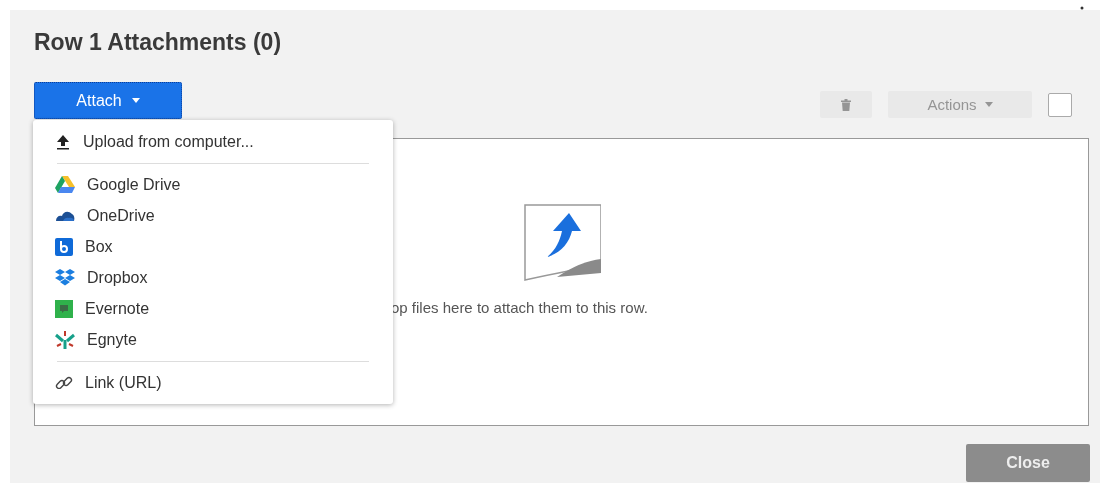 This screenshot has height=483, width=1108. What do you see at coordinates (65, 184) in the screenshot?
I see `triangle-drive-icon` at bounding box center [65, 184].